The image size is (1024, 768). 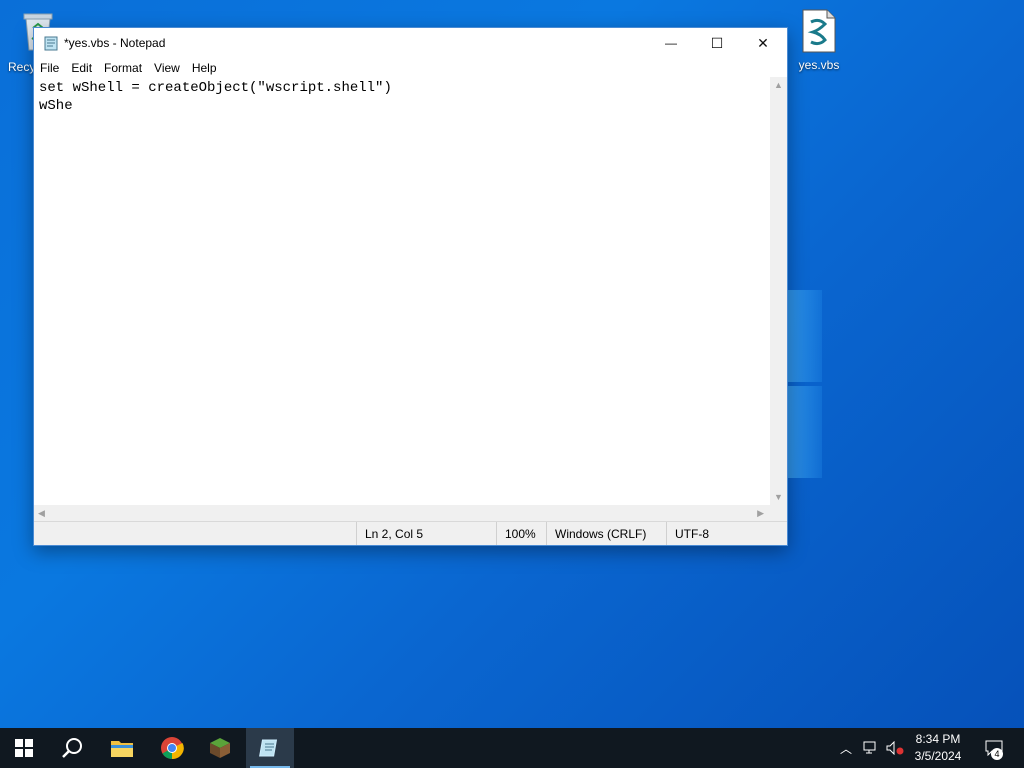 I want to click on vbs-script-icon, so click(x=819, y=31).